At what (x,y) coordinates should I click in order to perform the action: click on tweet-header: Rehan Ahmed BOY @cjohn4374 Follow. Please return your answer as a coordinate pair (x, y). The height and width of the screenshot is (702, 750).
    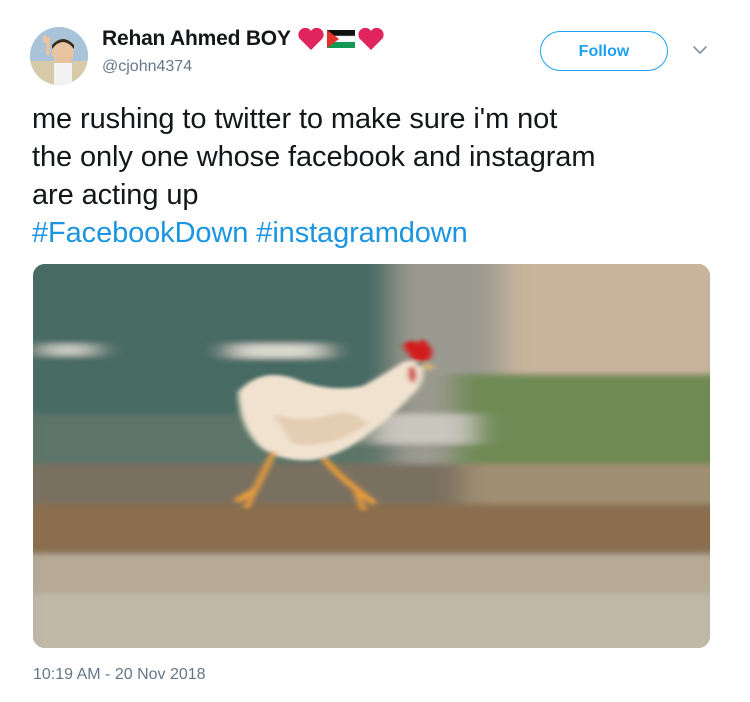
    Looking at the image, I should click on (375, 50).